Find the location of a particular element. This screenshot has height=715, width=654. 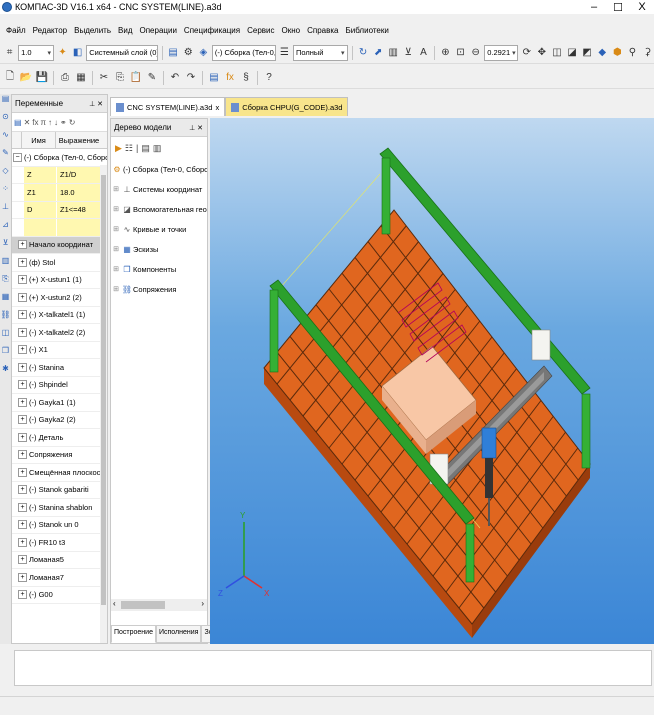

list-item: + (-) X-talkatel1 (1) is located at coordinates (59, 315).